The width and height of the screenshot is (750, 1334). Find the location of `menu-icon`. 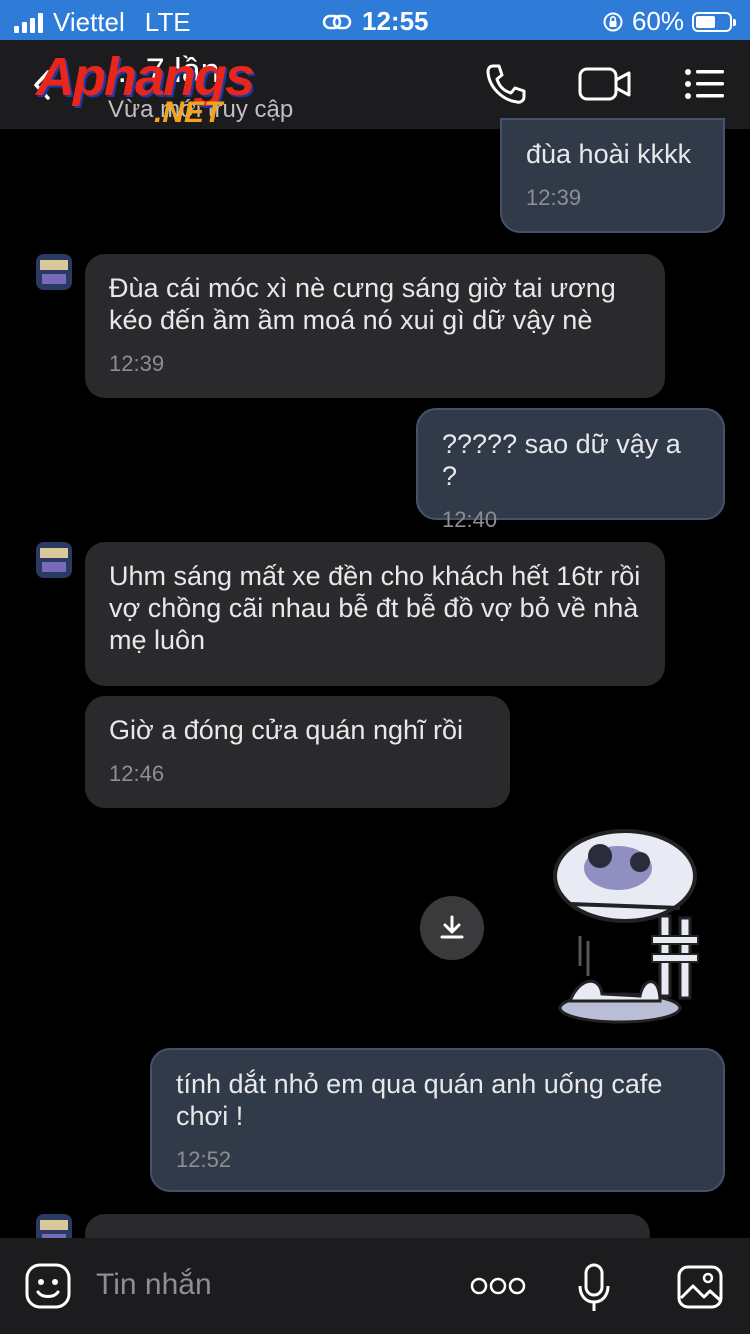

menu-icon is located at coordinates (705, 84).